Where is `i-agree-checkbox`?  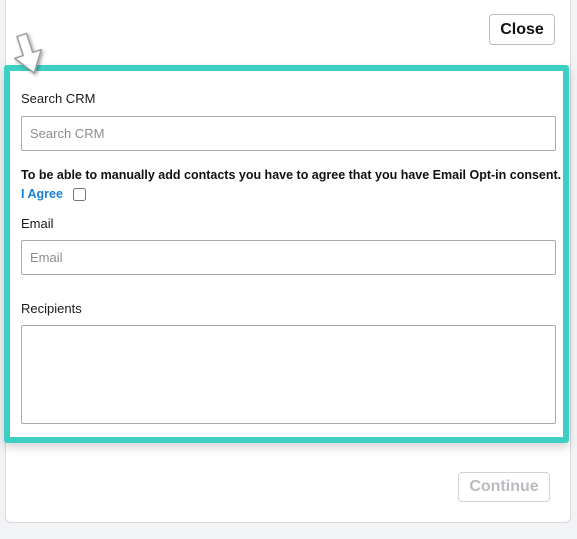
i-agree-checkbox is located at coordinates (79, 194).